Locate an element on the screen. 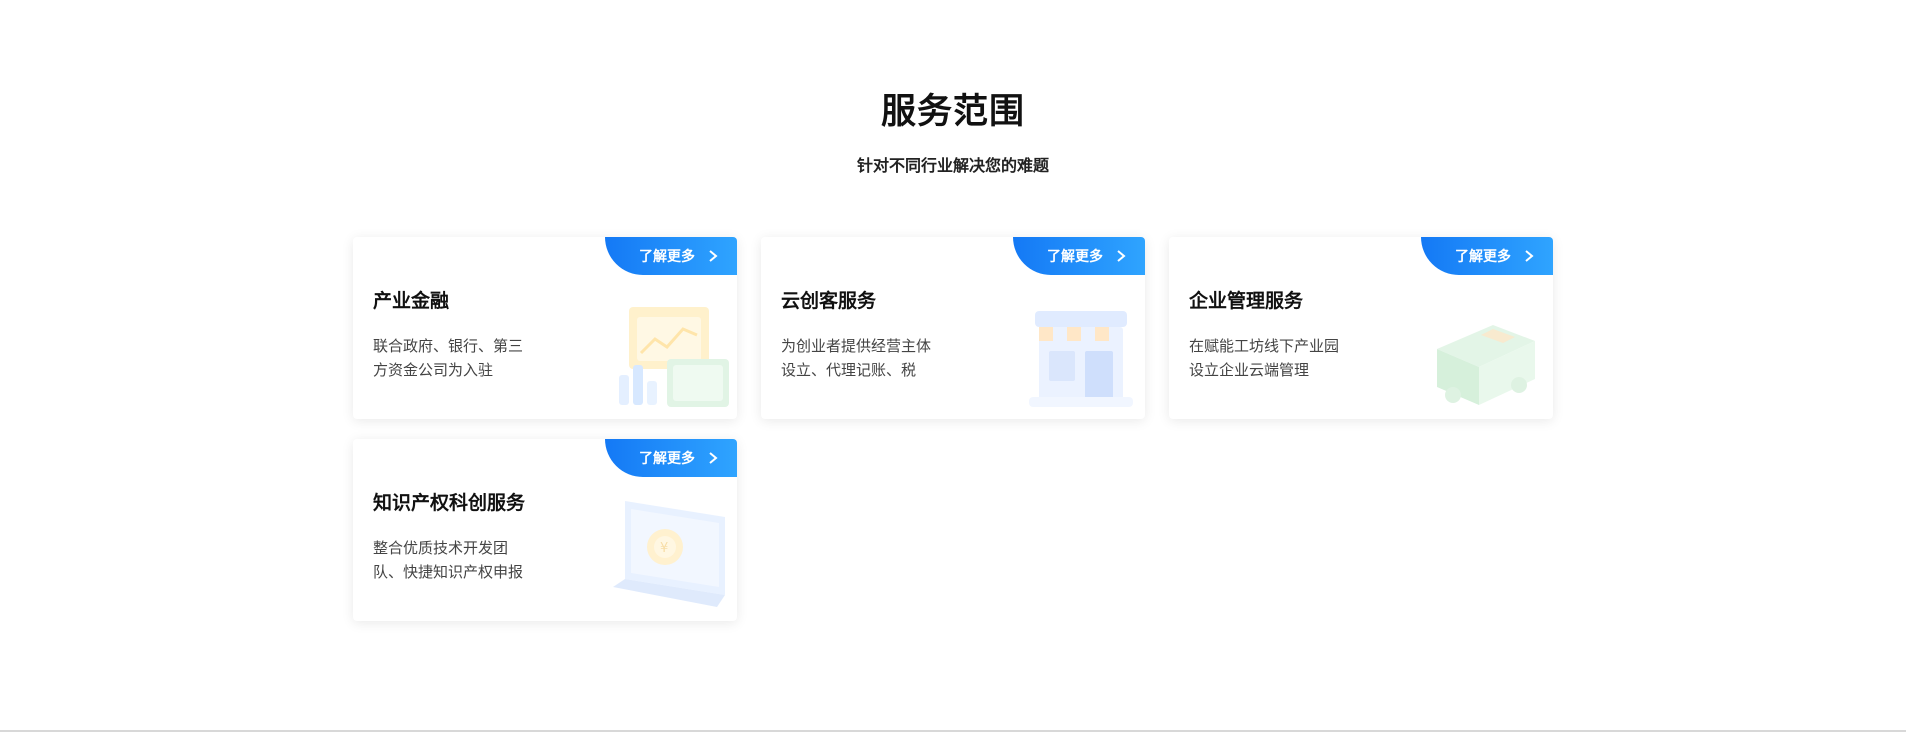  service-card-ip-innovation: ¥ 了解更多 知识产权科创服务 整合优质技术开发团 队、快捷知识产权申报 is located at coordinates (545, 530).